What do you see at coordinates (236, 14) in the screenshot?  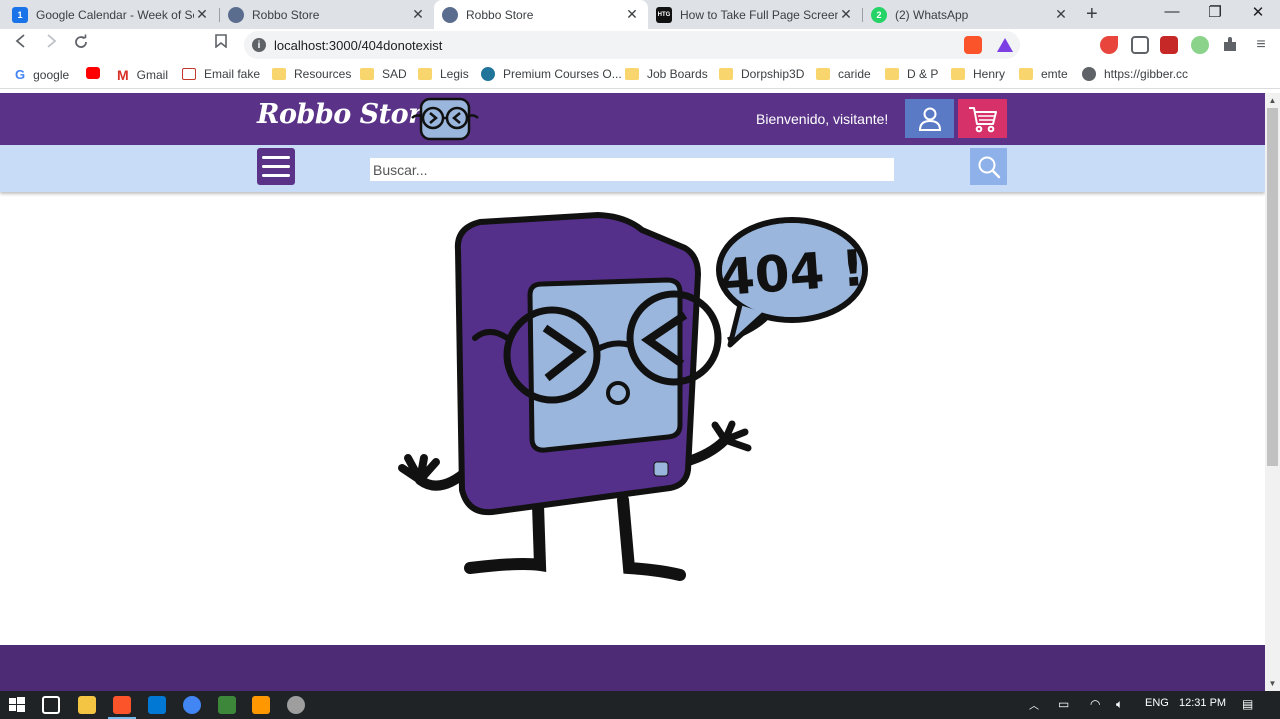 I see `robbo-icon` at bounding box center [236, 14].